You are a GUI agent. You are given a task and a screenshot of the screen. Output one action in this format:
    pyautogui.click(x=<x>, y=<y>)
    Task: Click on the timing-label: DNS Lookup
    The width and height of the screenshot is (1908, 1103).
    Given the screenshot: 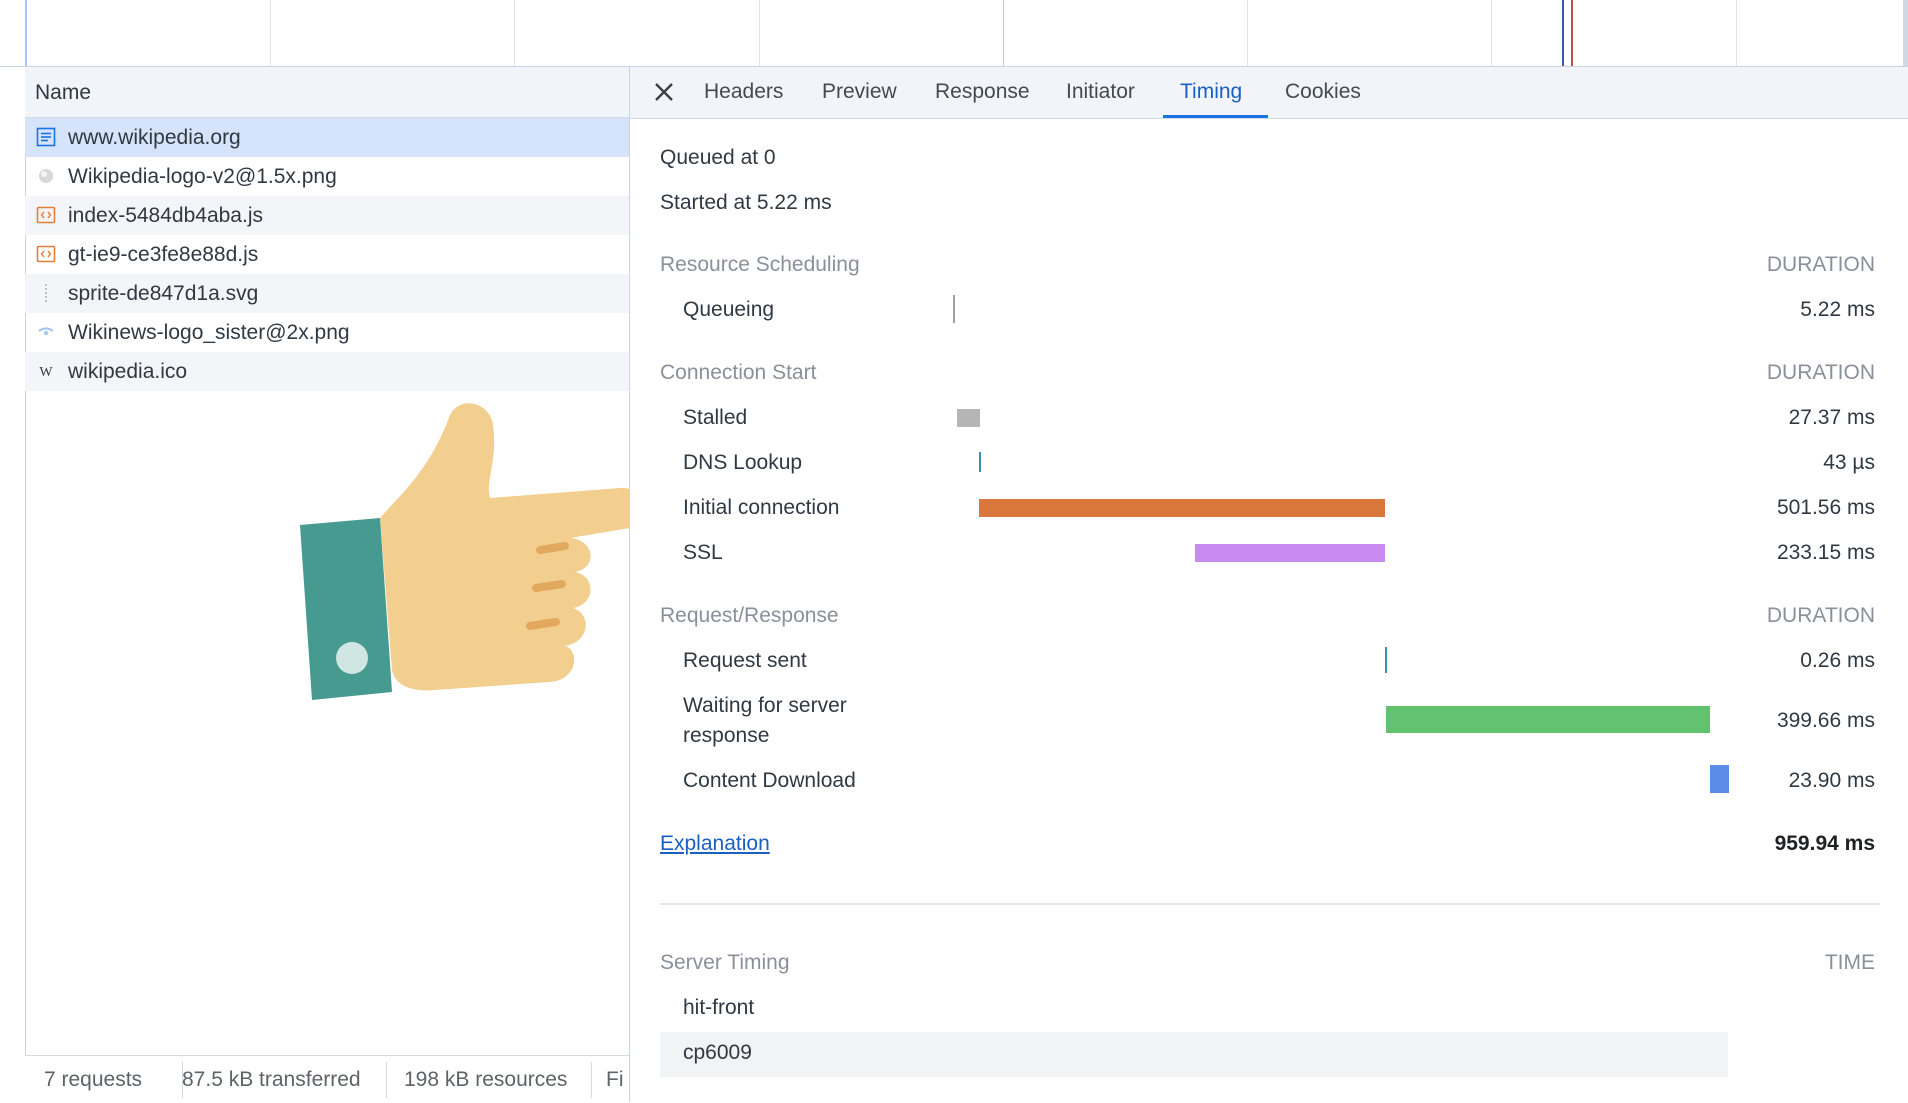 What is the action you would take?
    pyautogui.click(x=743, y=462)
    